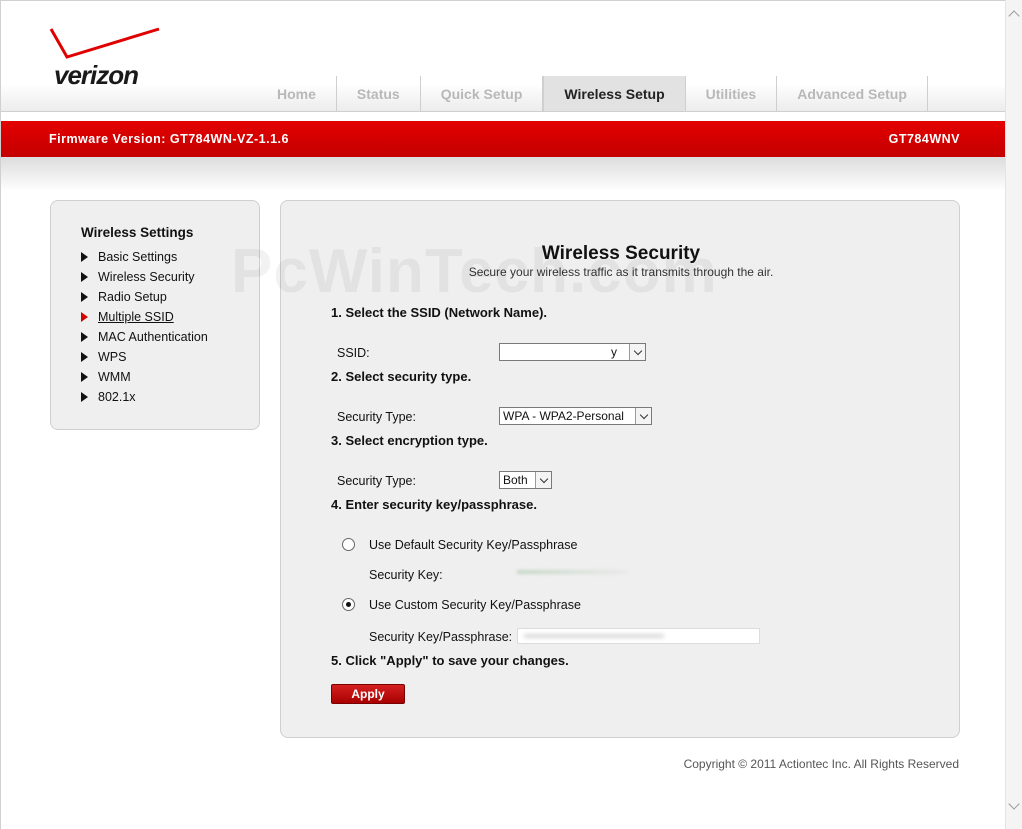 The height and width of the screenshot is (829, 1022). What do you see at coordinates (104, 43) in the screenshot?
I see `verizon-checkmark-icon` at bounding box center [104, 43].